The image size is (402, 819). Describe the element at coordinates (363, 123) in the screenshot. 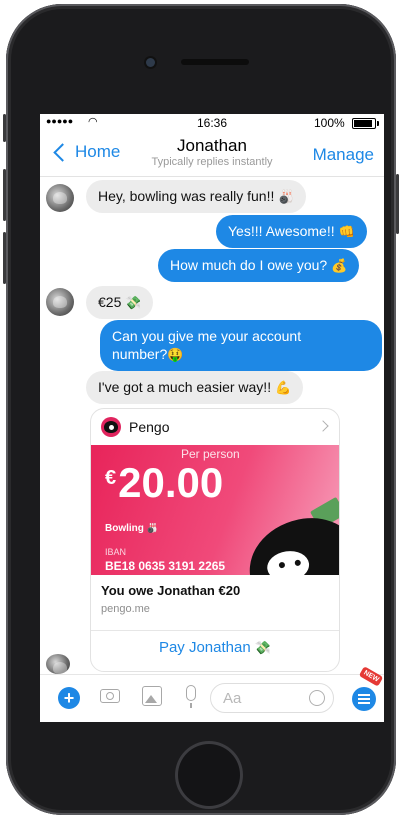

I see `battery-fill` at that location.